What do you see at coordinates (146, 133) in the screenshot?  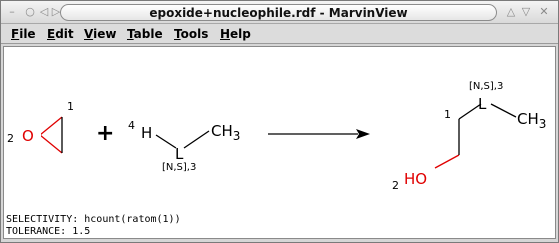 I see `atom-h: H` at bounding box center [146, 133].